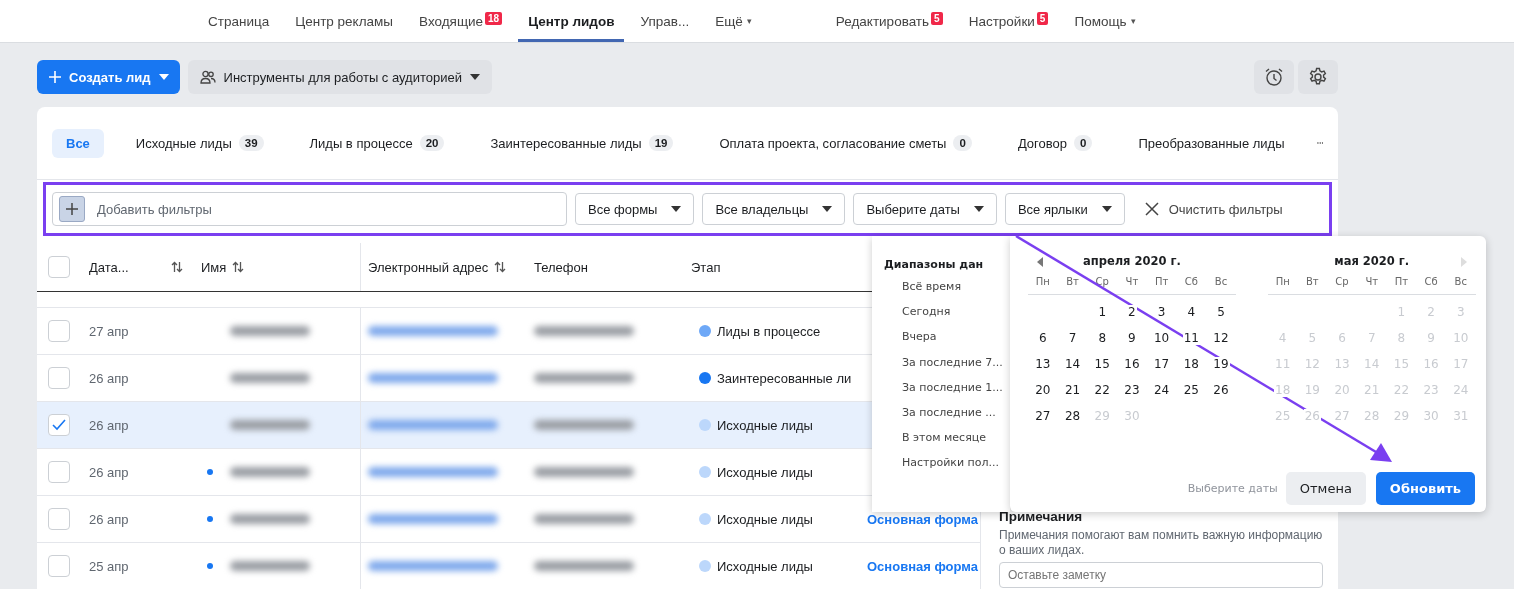 This screenshot has height=589, width=1514. Describe the element at coordinates (1221, 312) in the screenshot. I see `calendar-day: 5` at that location.